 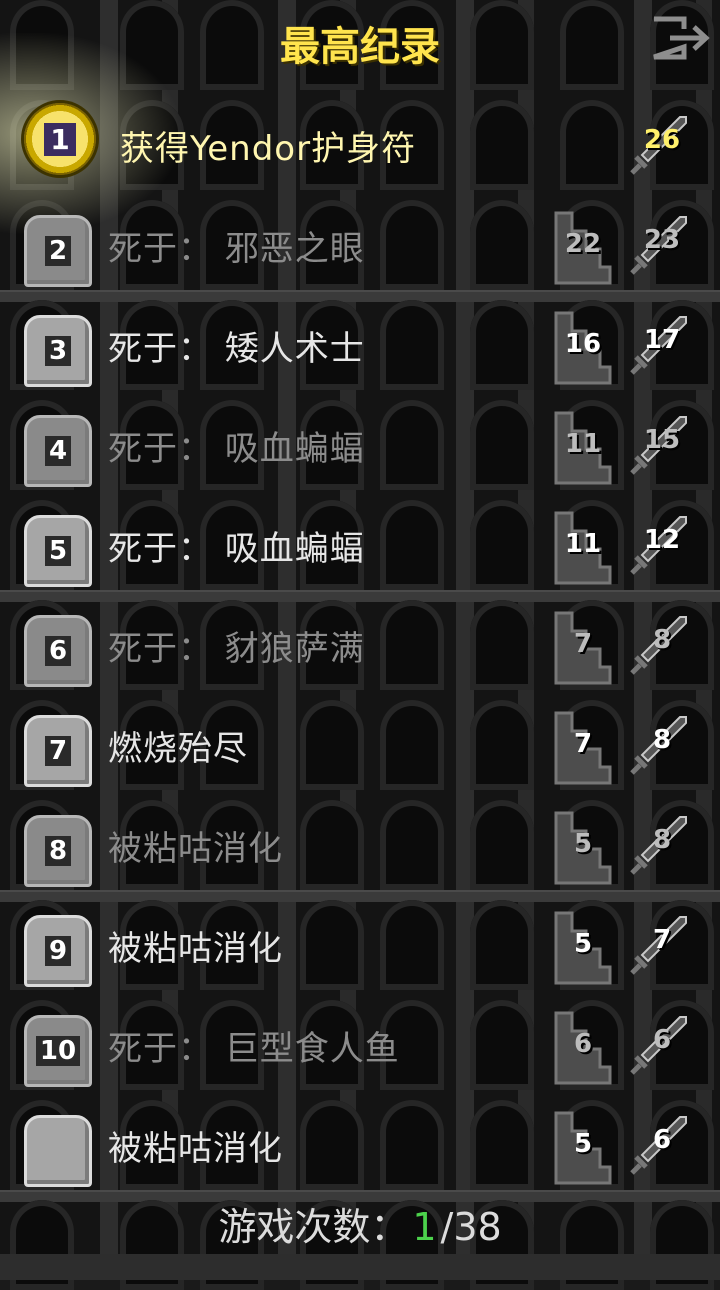 I want to click on tombstone-icon: 3, so click(x=58, y=351).